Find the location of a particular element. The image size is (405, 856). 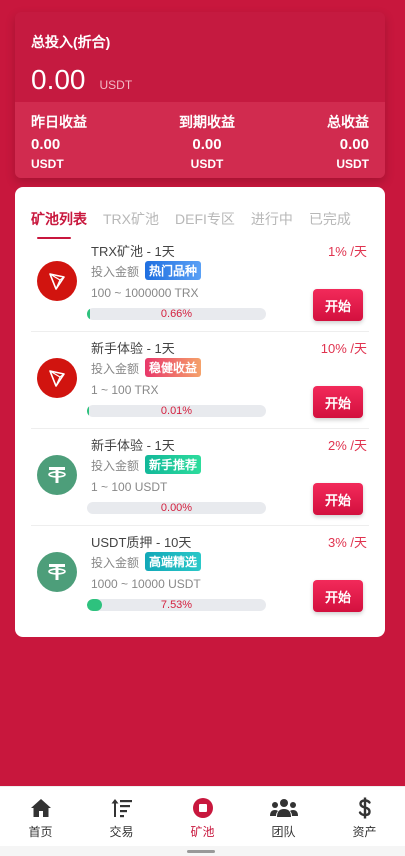

progress-text: 0.66% is located at coordinates (176, 314).